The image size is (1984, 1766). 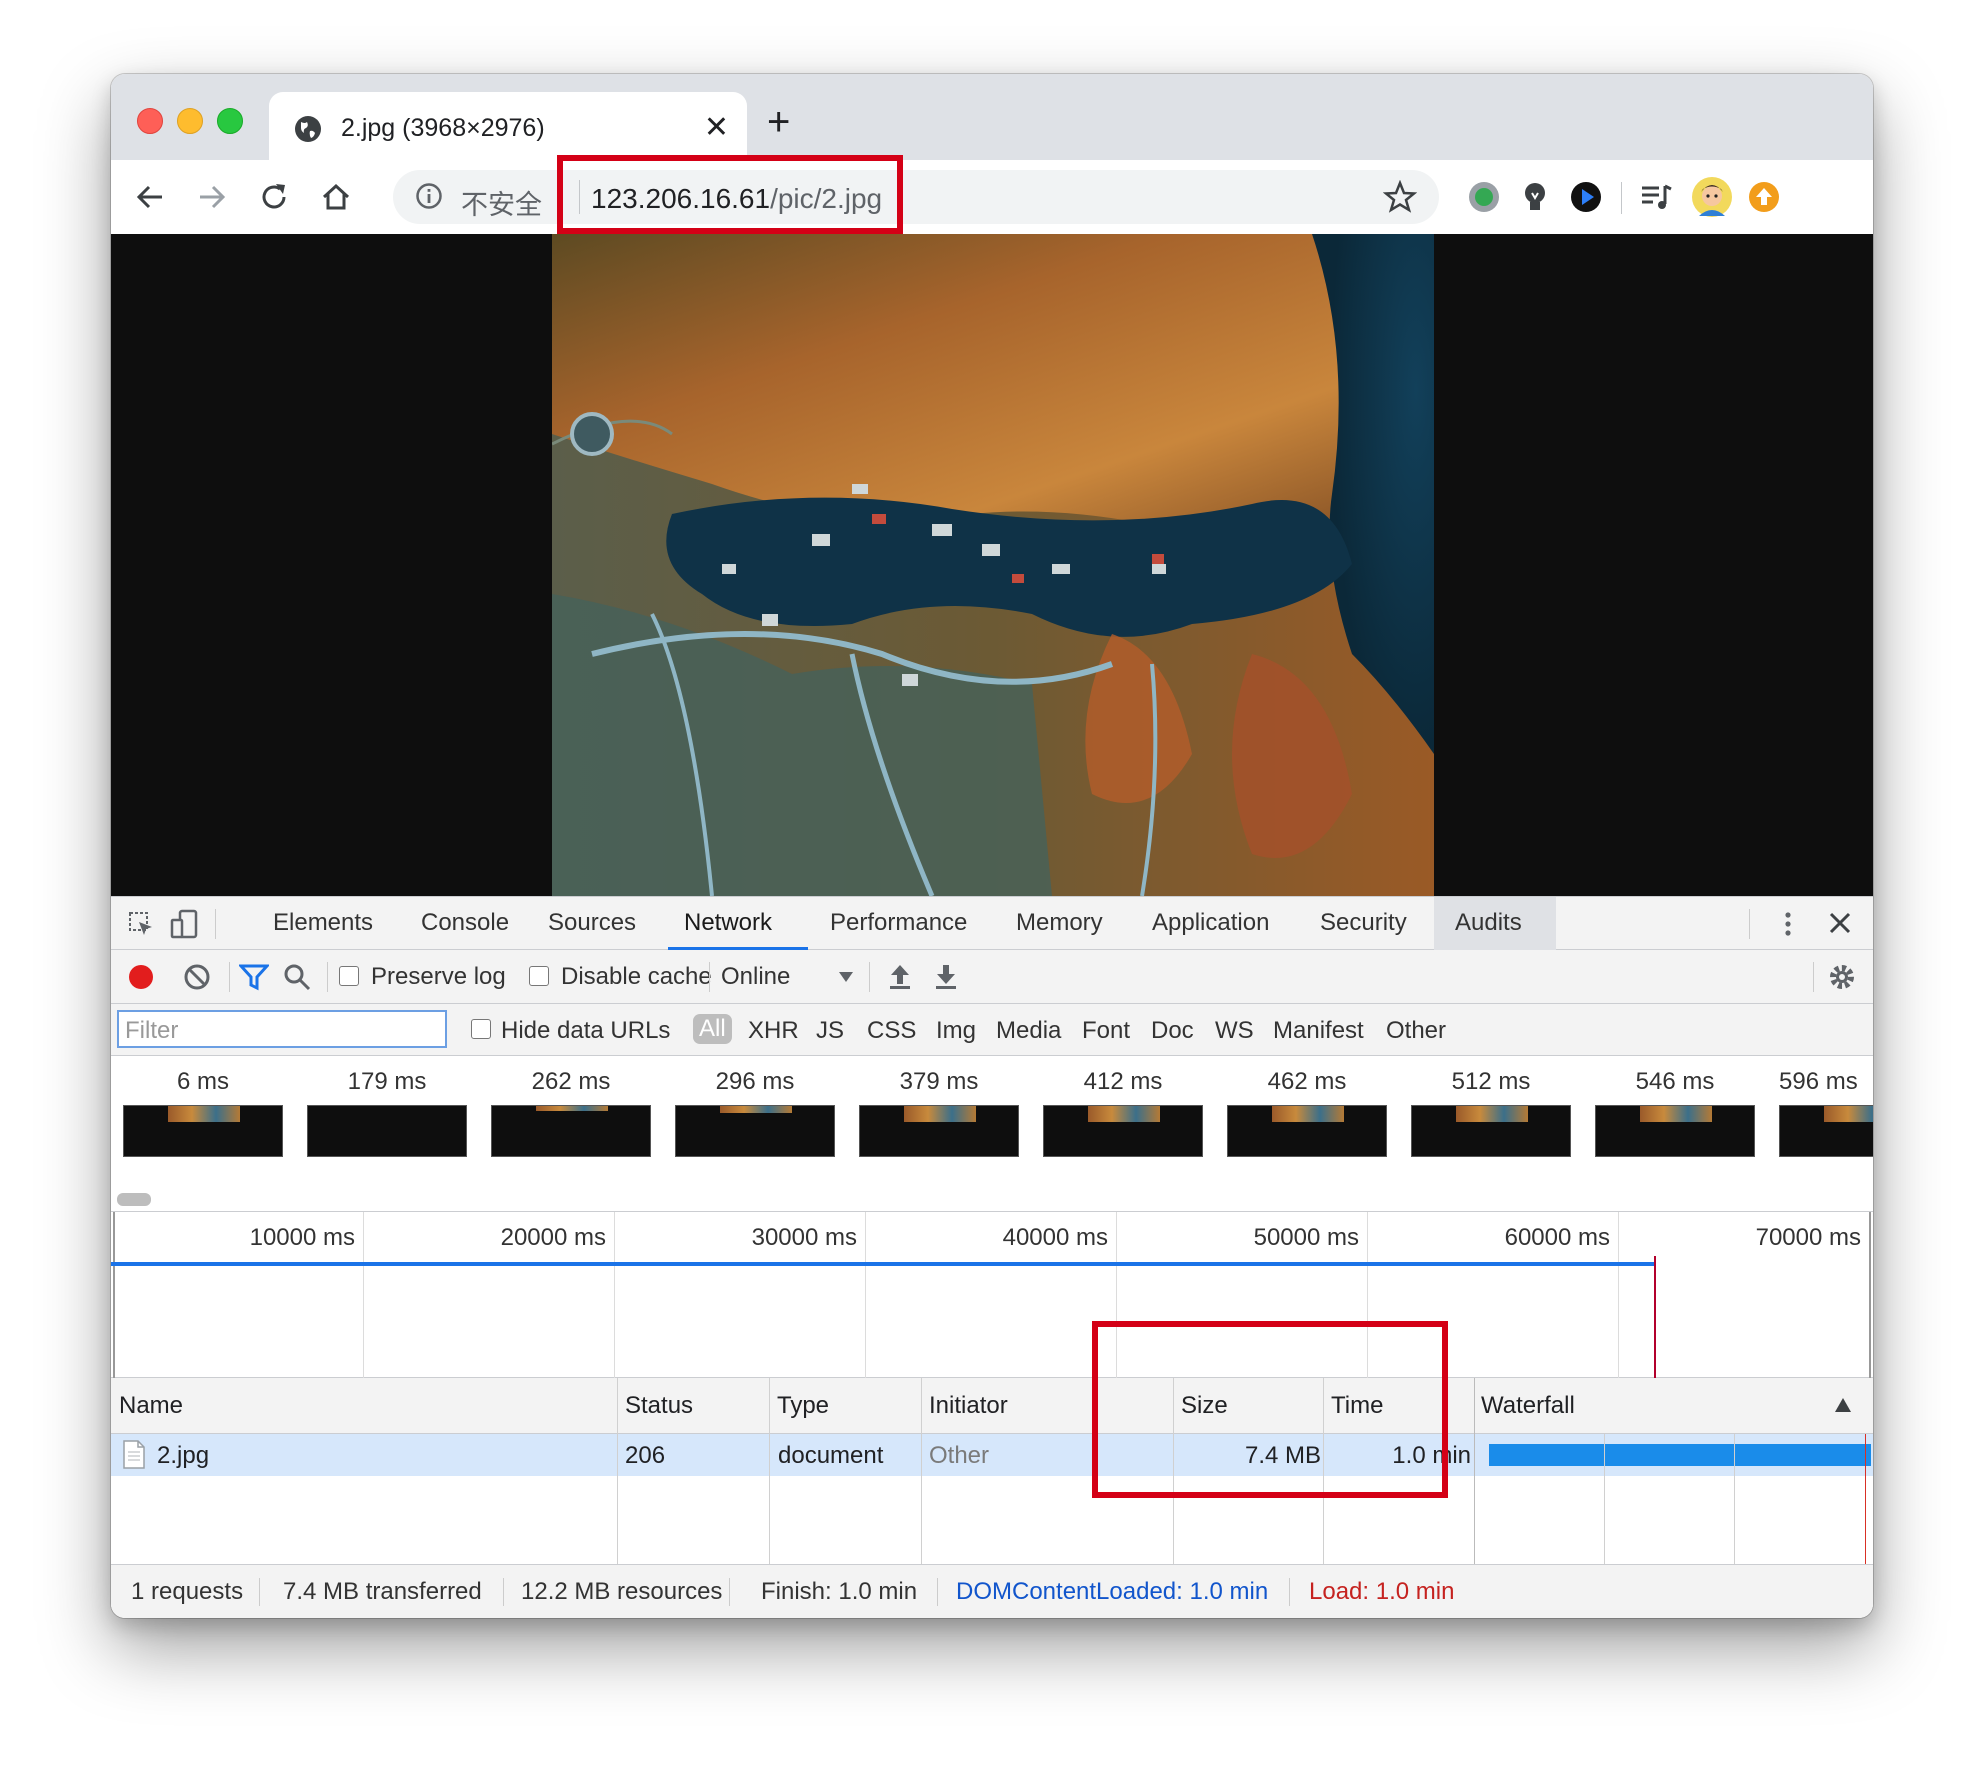 What do you see at coordinates (212, 197) in the screenshot?
I see `forward-button` at bounding box center [212, 197].